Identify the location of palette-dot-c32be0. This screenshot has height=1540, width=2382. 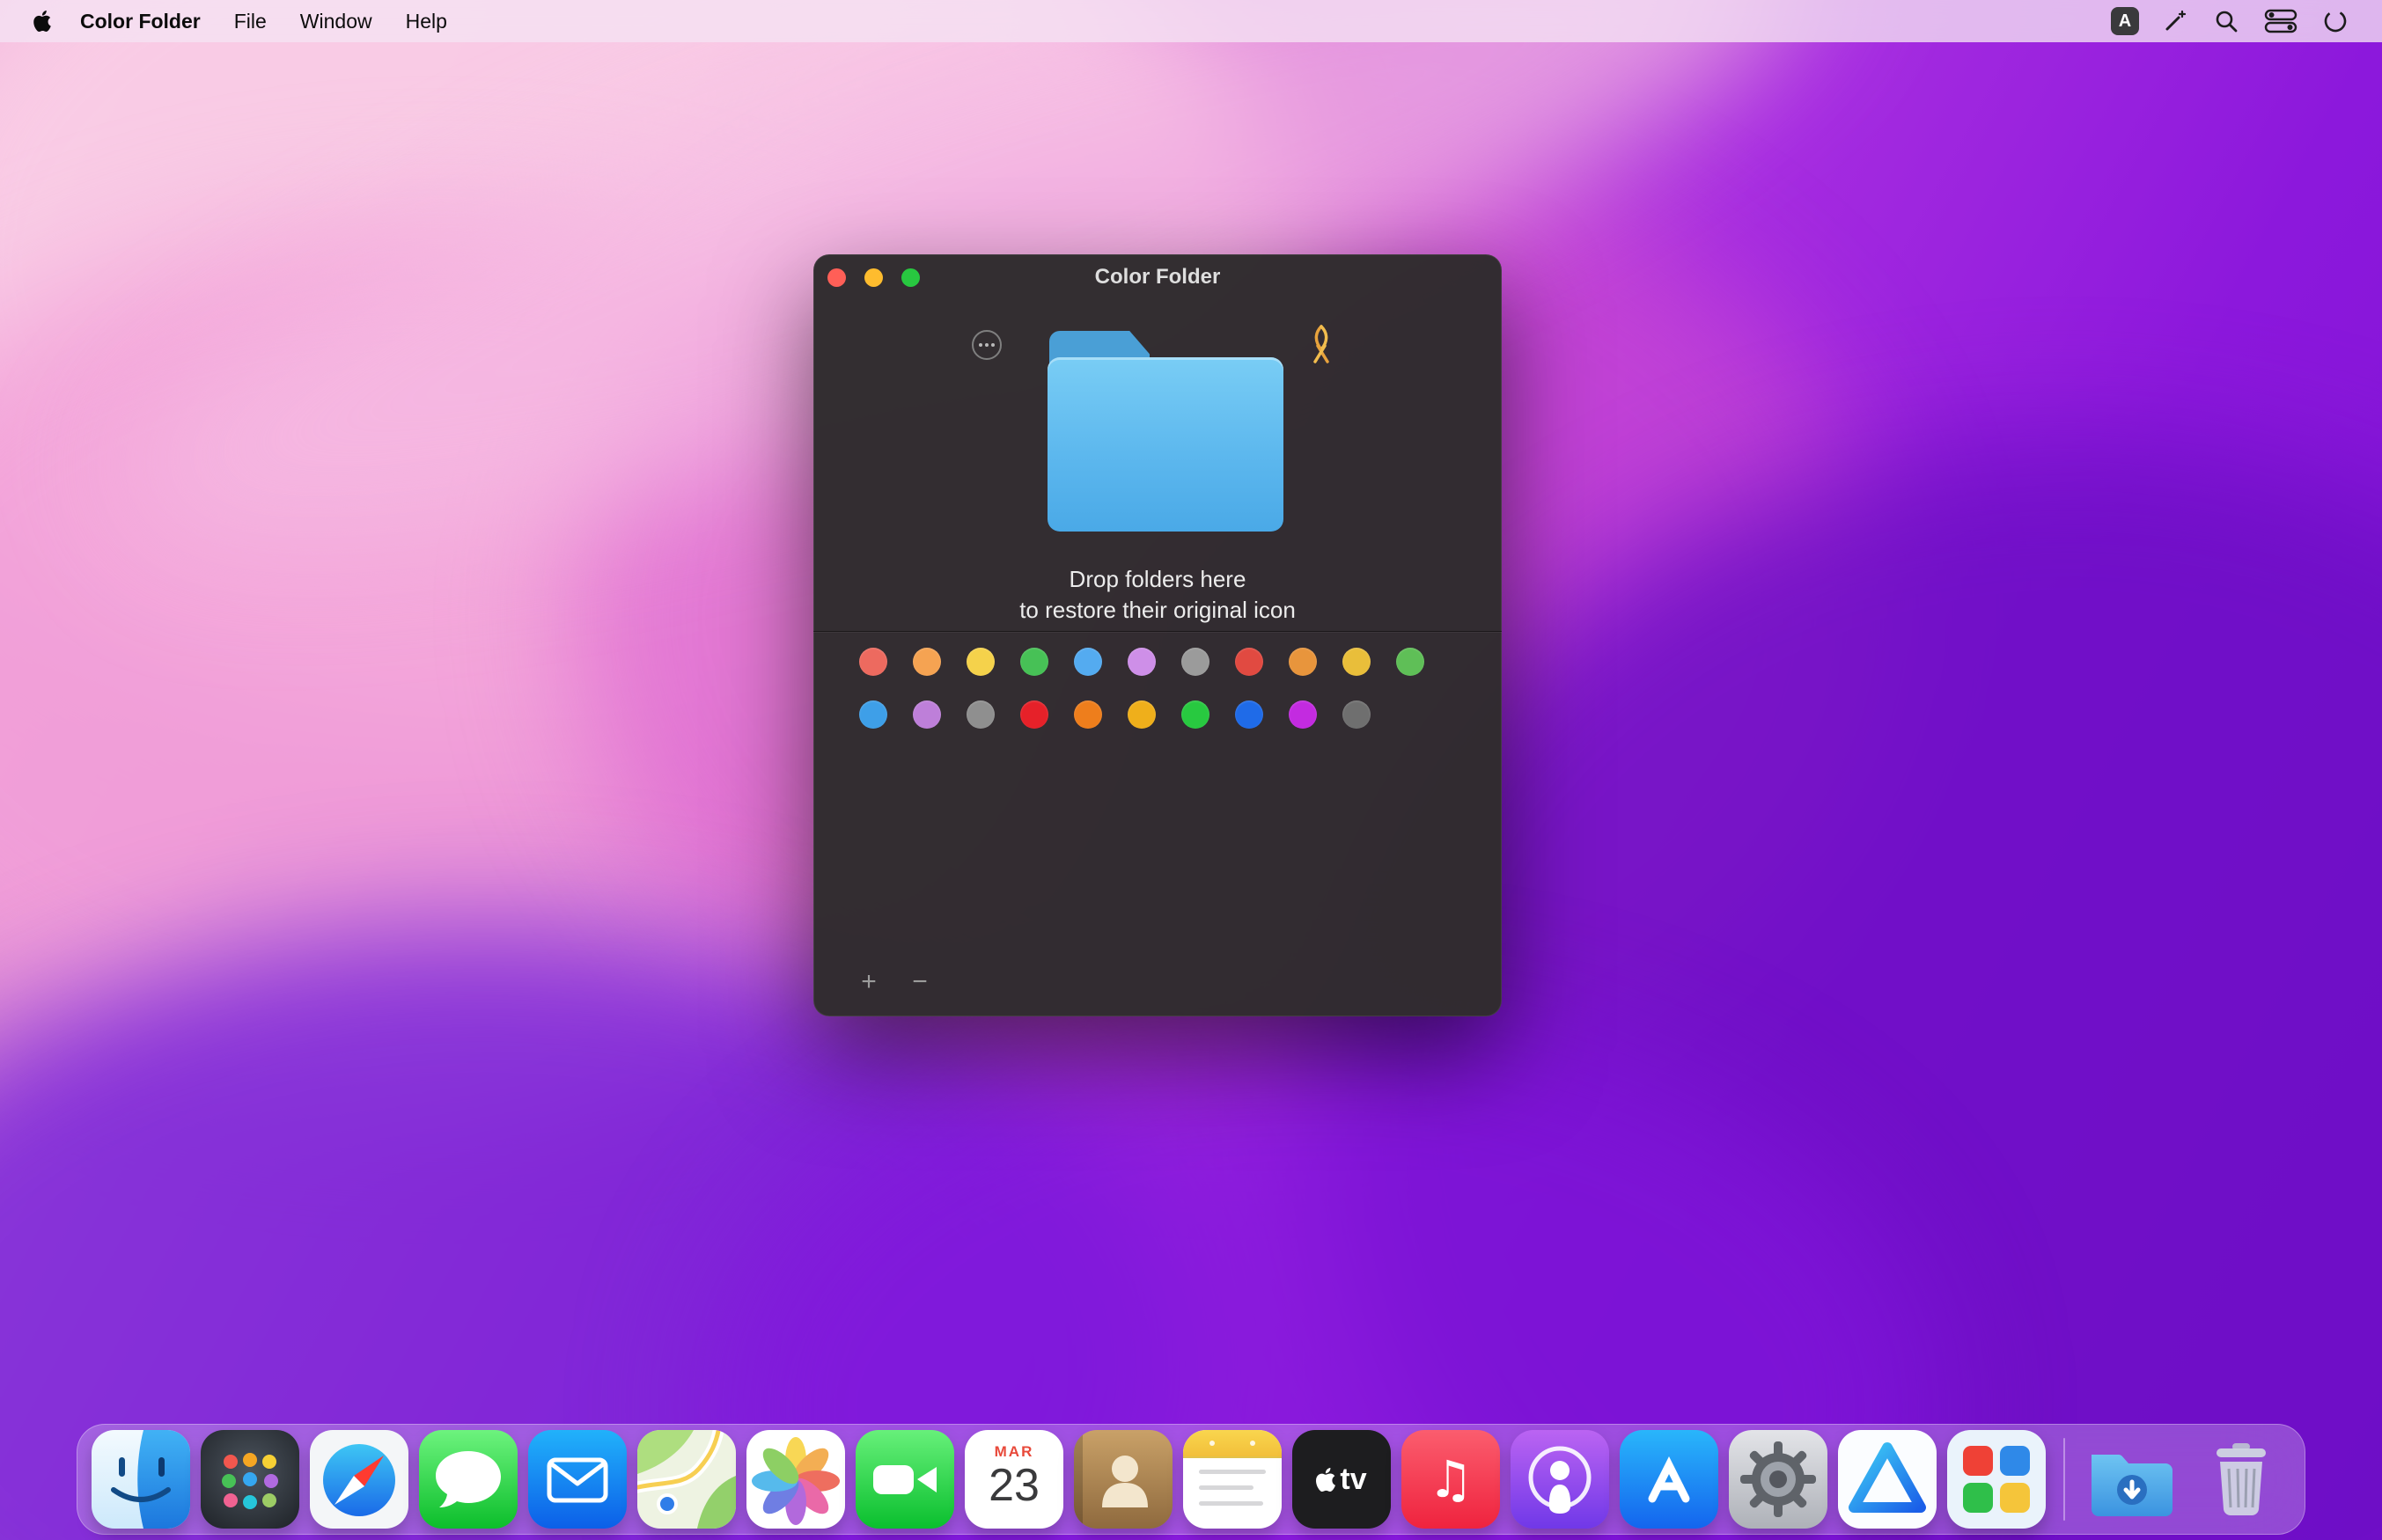
(1303, 715).